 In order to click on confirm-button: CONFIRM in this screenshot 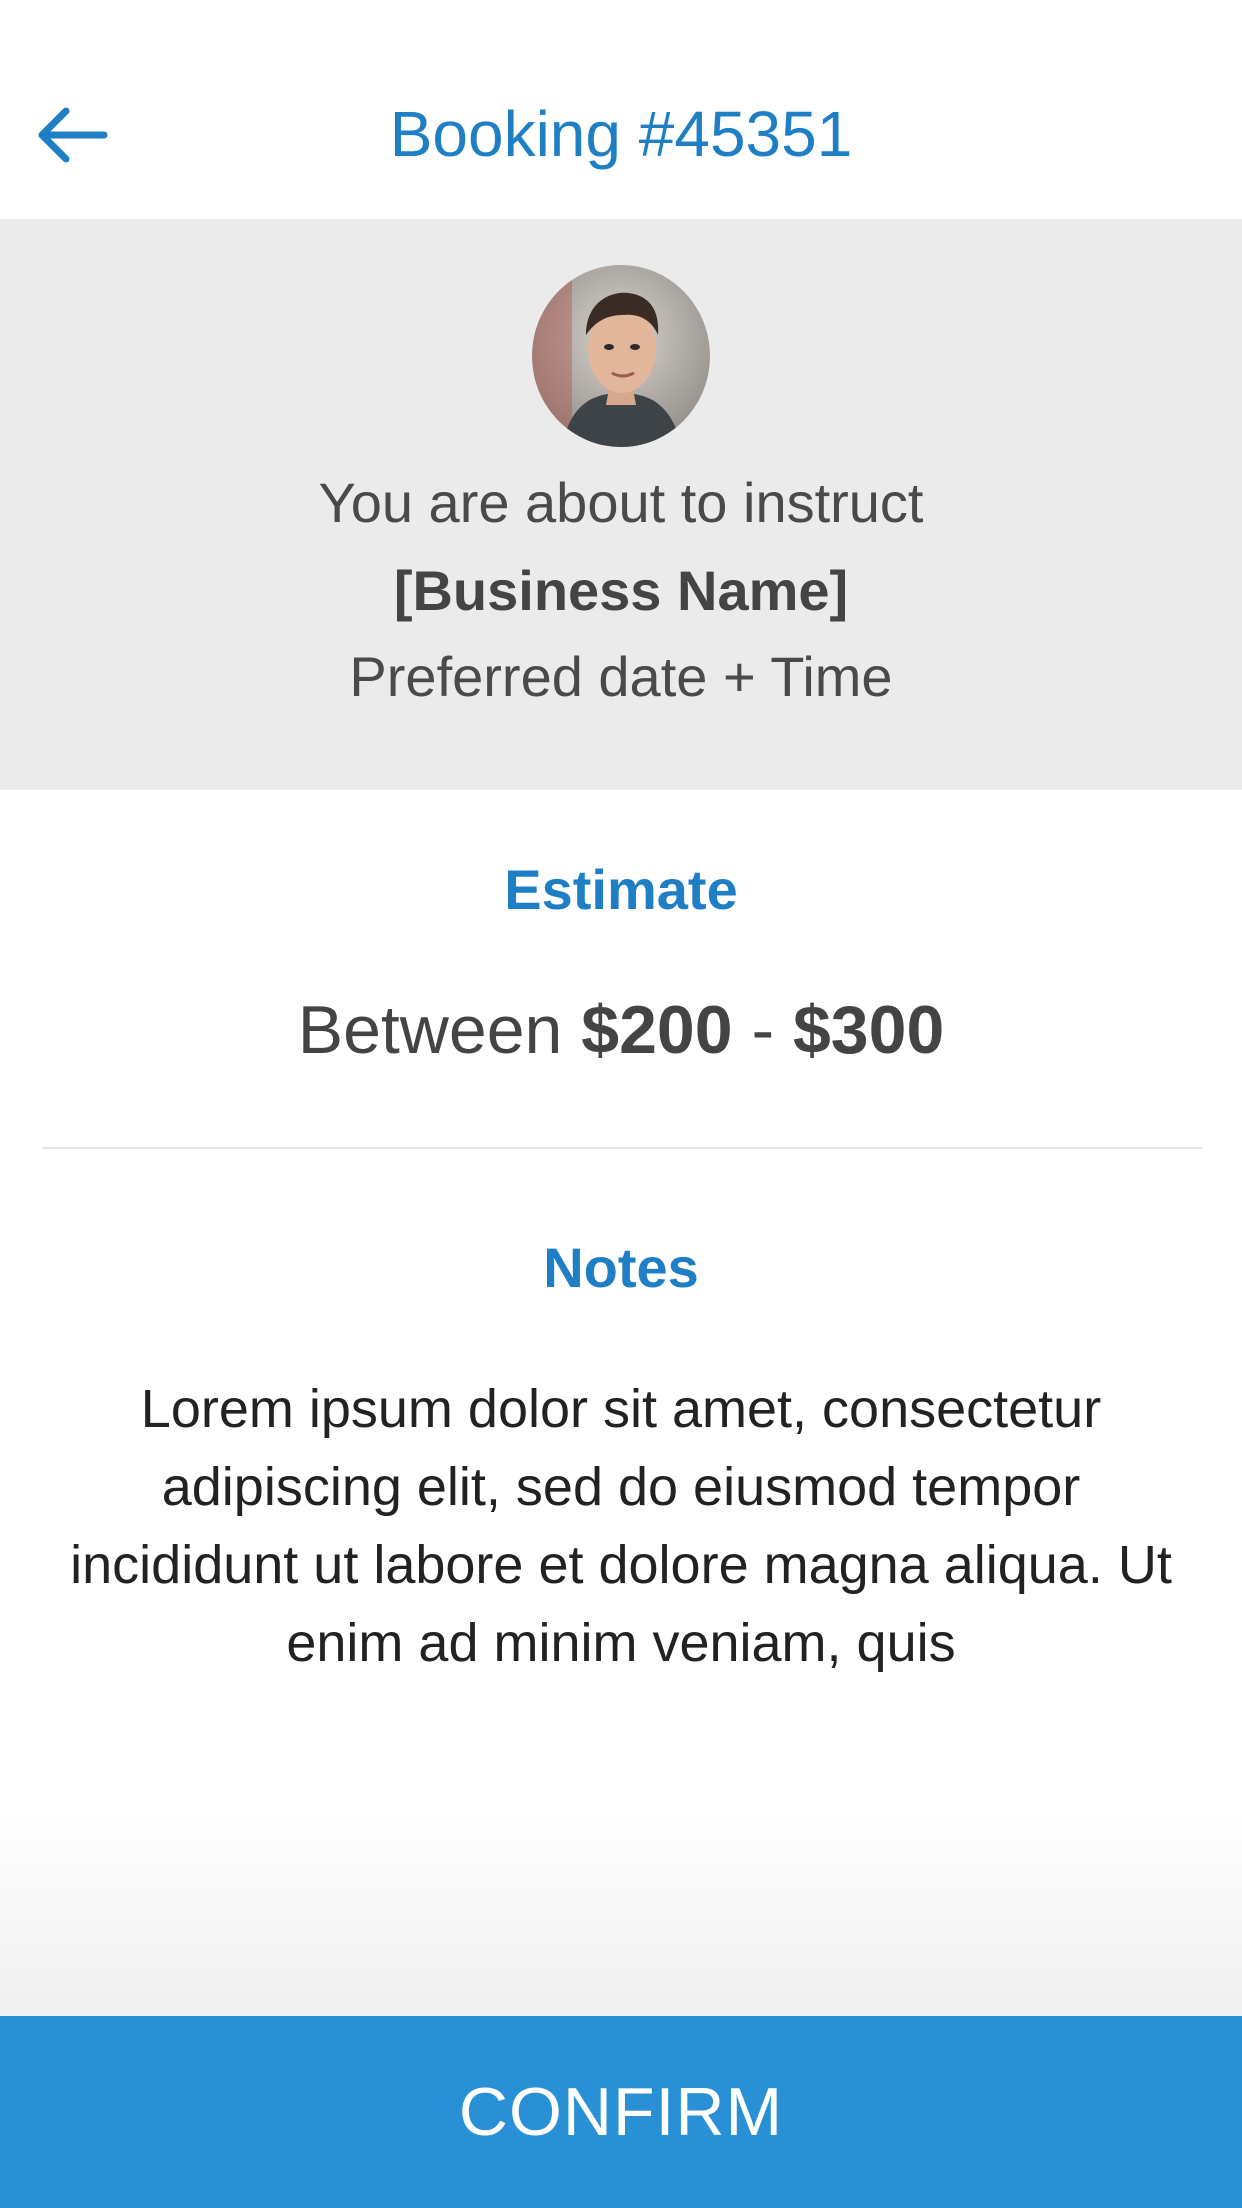, I will do `click(621, 2112)`.